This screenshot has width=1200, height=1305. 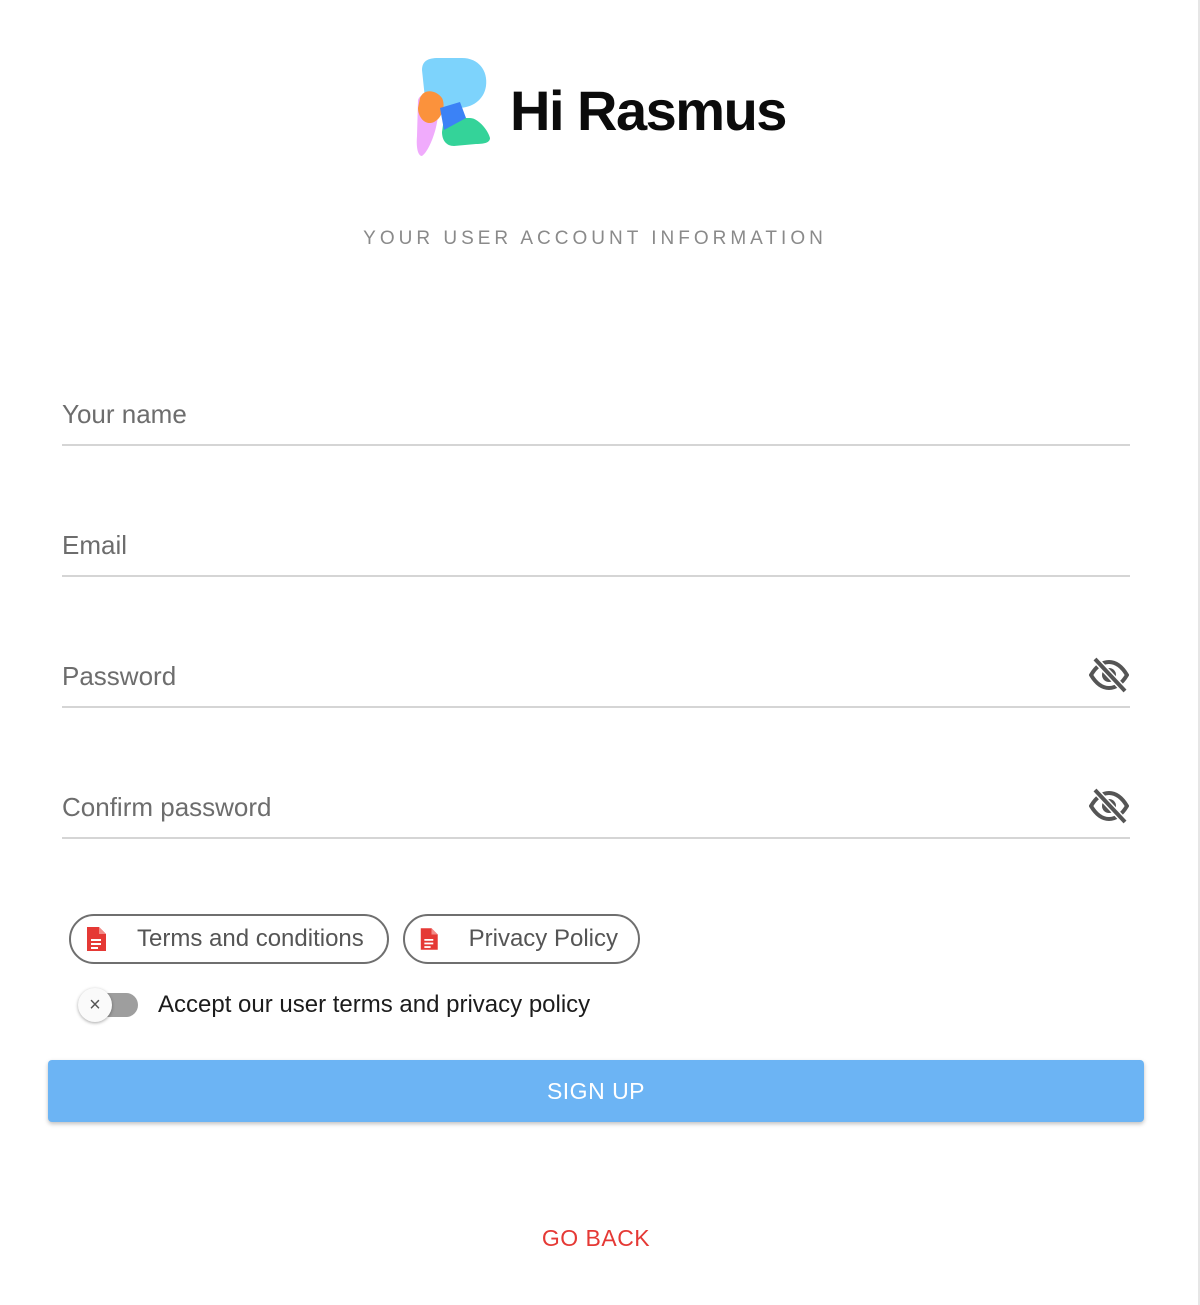 I want to click on rasmus-logo-mark-icon, so click(x=453, y=107).